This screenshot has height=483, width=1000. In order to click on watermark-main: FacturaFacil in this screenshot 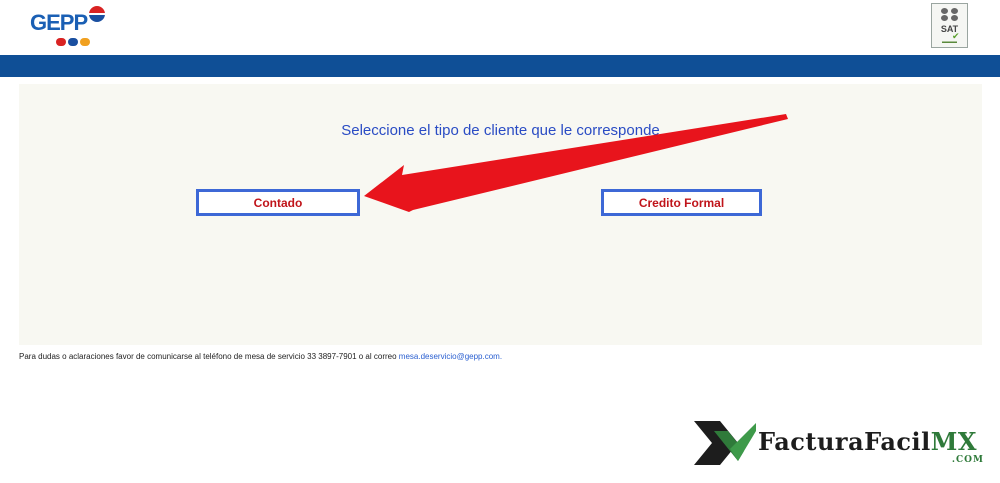, I will do `click(844, 441)`.